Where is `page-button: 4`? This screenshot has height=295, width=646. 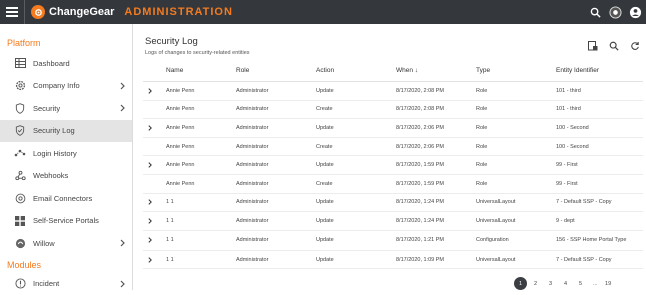 page-button: 4 is located at coordinates (565, 283).